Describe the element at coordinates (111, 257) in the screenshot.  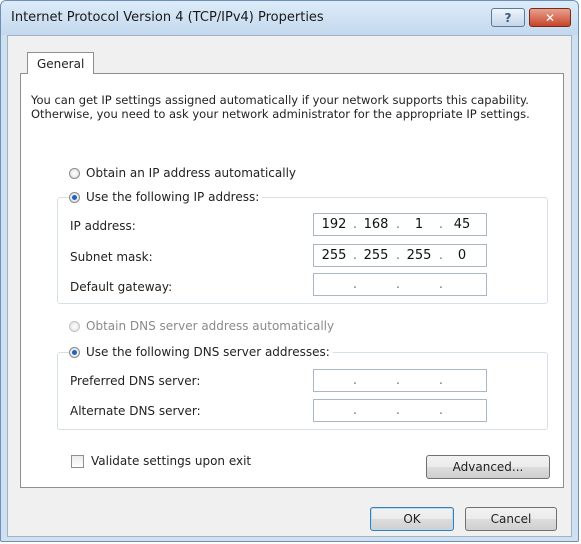
I see `subnet-mask-label: Subnet mask:` at that location.